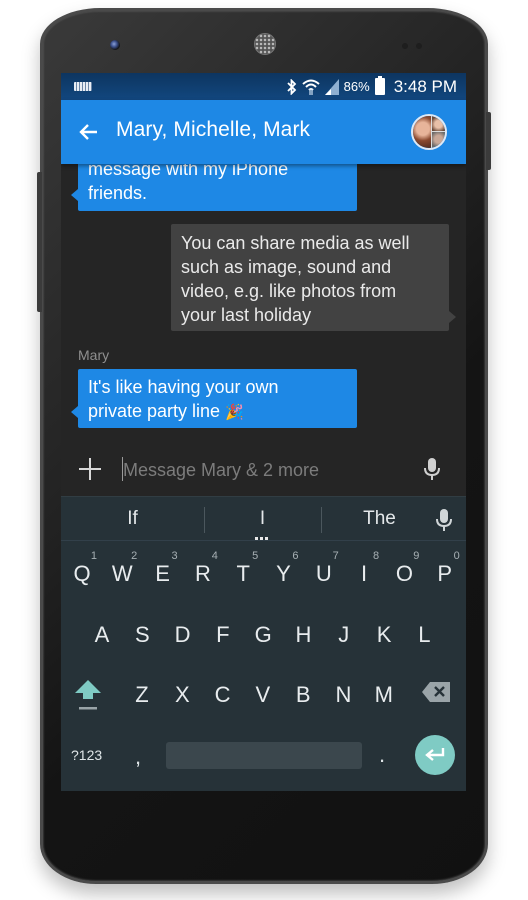  Describe the element at coordinates (438, 140) in the screenshot. I see `avatar-mark` at that location.